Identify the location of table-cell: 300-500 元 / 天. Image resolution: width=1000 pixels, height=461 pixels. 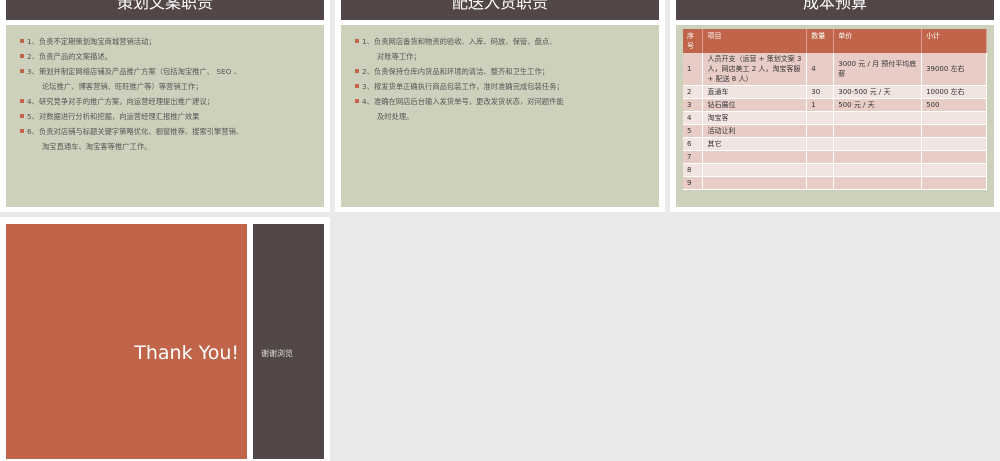
(878, 92).